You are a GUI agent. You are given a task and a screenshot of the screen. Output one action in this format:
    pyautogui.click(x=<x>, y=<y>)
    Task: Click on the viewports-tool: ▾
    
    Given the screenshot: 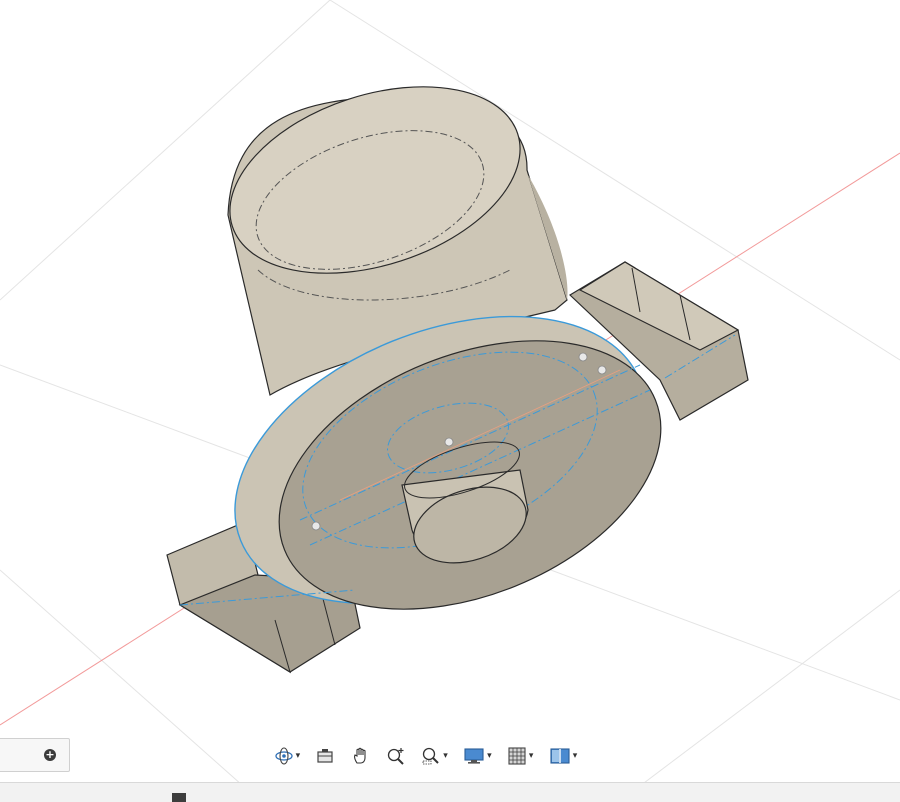 What is the action you would take?
    pyautogui.click(x=563, y=756)
    